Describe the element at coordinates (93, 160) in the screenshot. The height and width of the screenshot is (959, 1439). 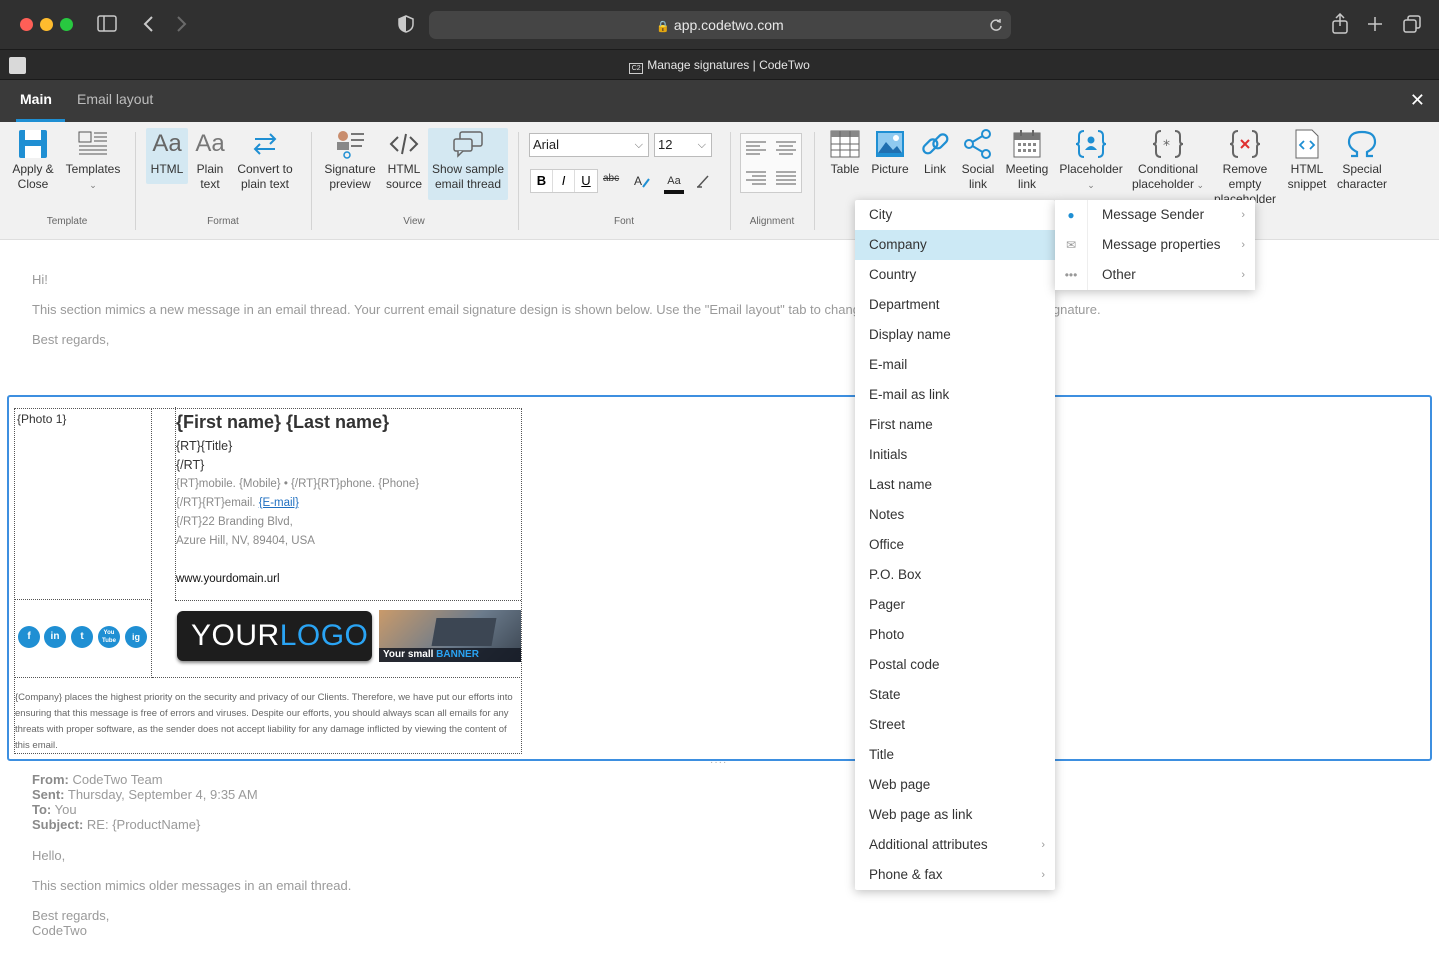
I see `templates-button: Templates ⌄` at that location.